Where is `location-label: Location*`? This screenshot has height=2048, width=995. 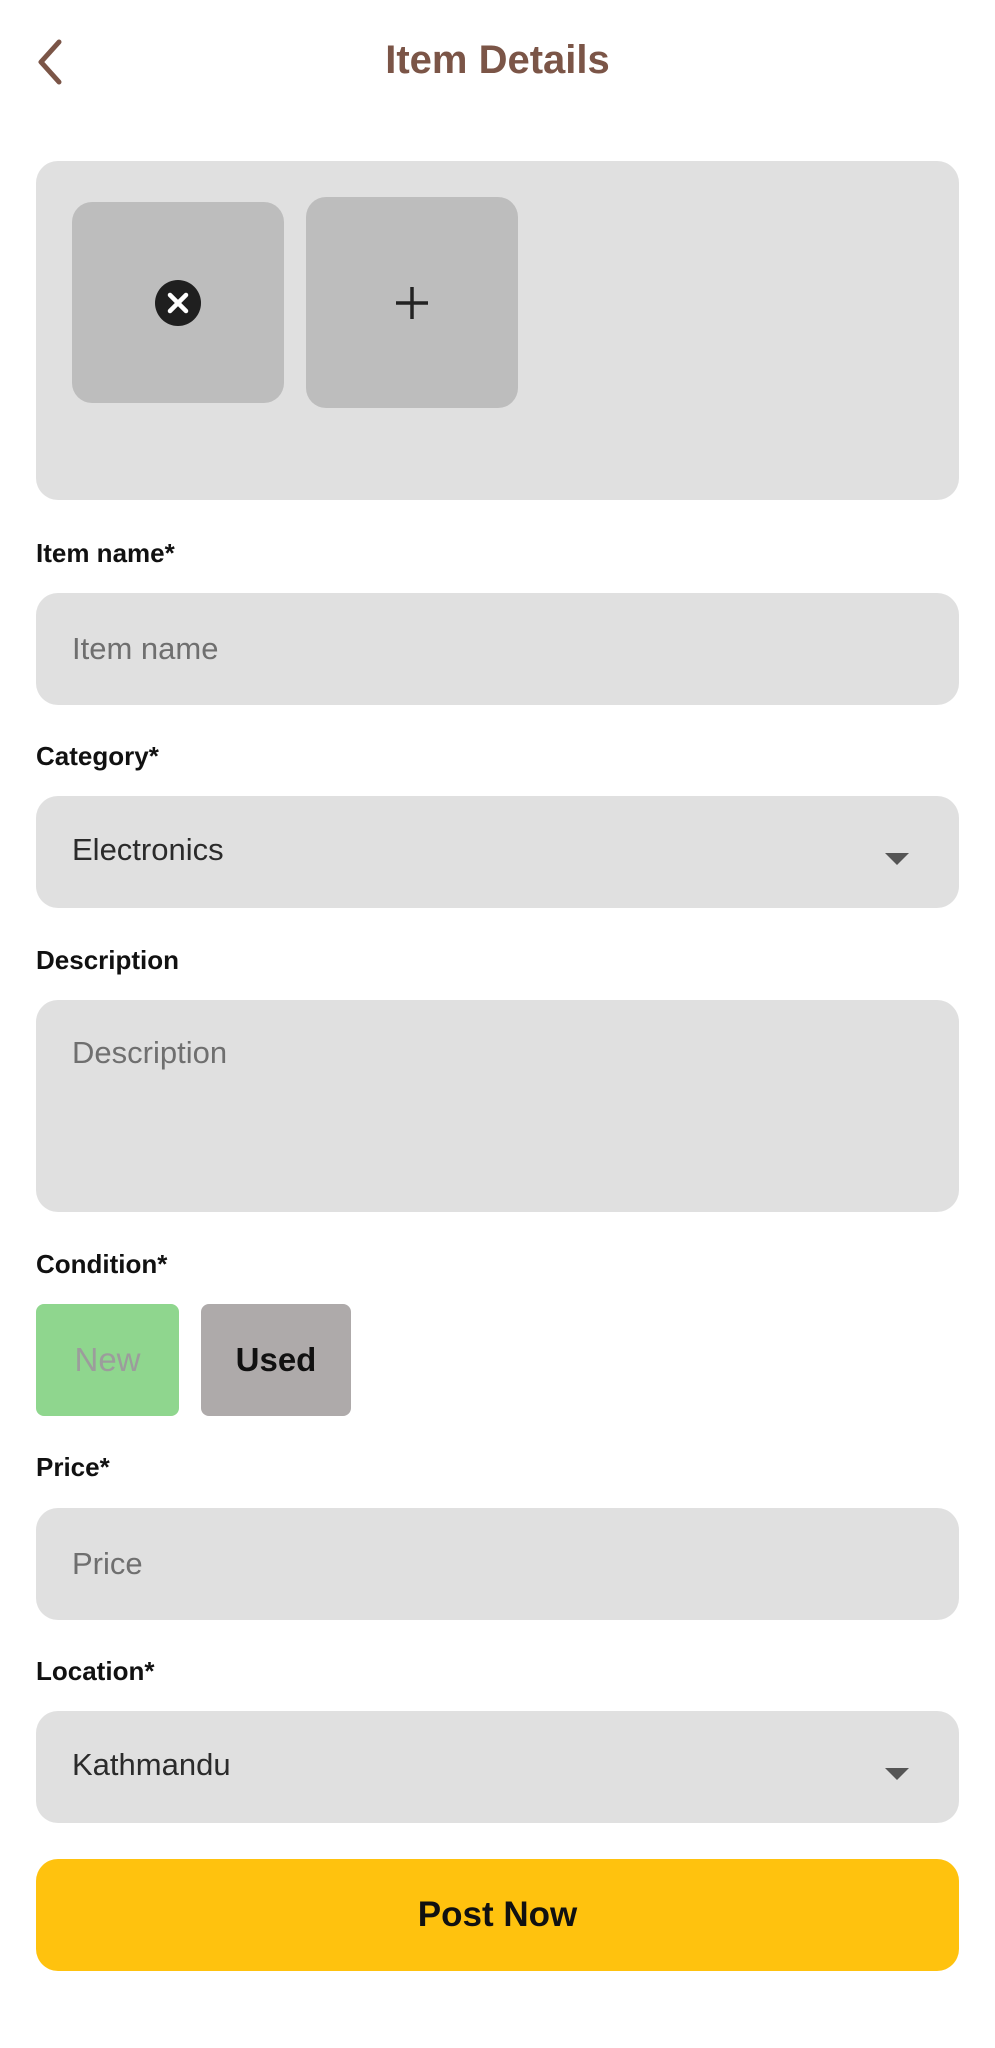 location-label: Location* is located at coordinates (95, 1671).